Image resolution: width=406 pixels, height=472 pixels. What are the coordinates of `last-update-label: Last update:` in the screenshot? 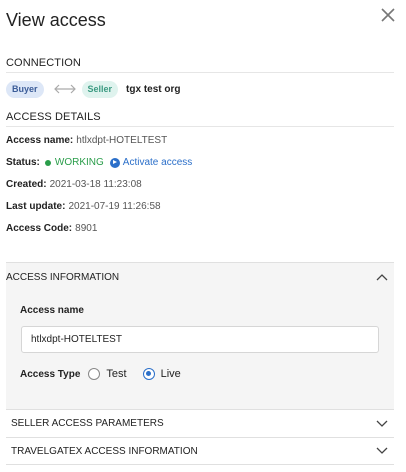 It's located at (36, 206).